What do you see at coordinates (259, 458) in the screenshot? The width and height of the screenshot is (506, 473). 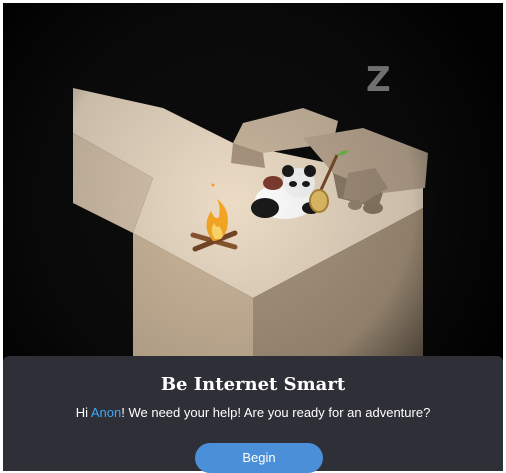 I see `begin-button: Begin` at bounding box center [259, 458].